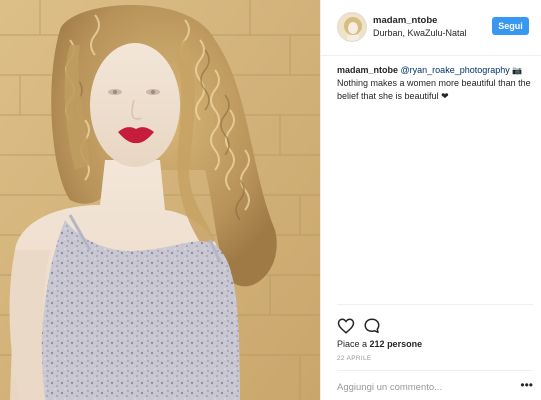 This screenshot has width=541, height=400. What do you see at coordinates (526, 385) in the screenshot?
I see `more-options-icon: •••` at bounding box center [526, 385].